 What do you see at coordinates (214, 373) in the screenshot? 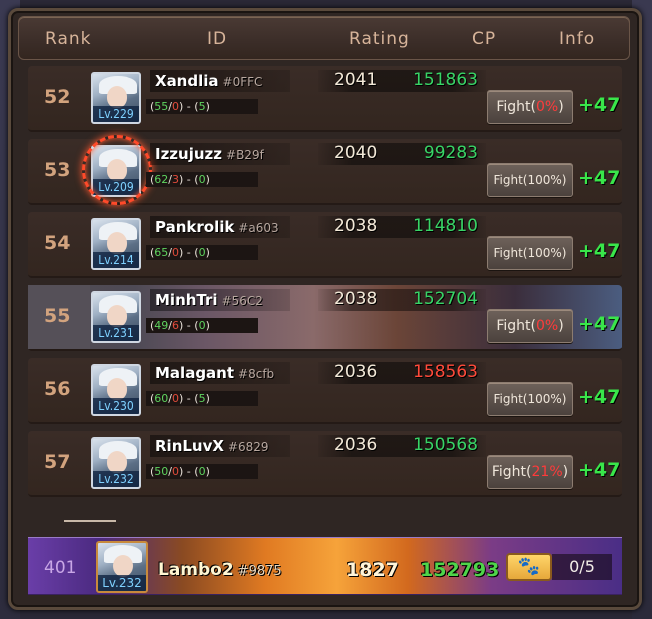
I see `player-name: Malagant #8cfb` at bounding box center [214, 373].